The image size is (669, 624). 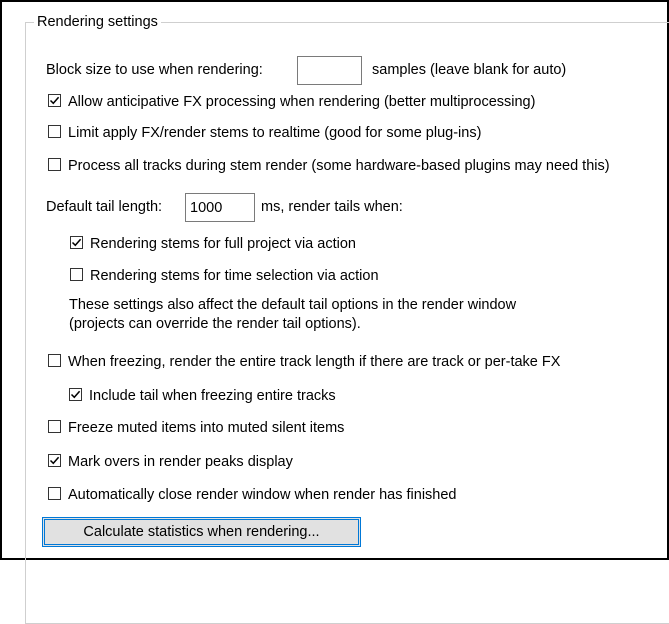 I want to click on checkbox-anticipative-fx, so click(x=54, y=100).